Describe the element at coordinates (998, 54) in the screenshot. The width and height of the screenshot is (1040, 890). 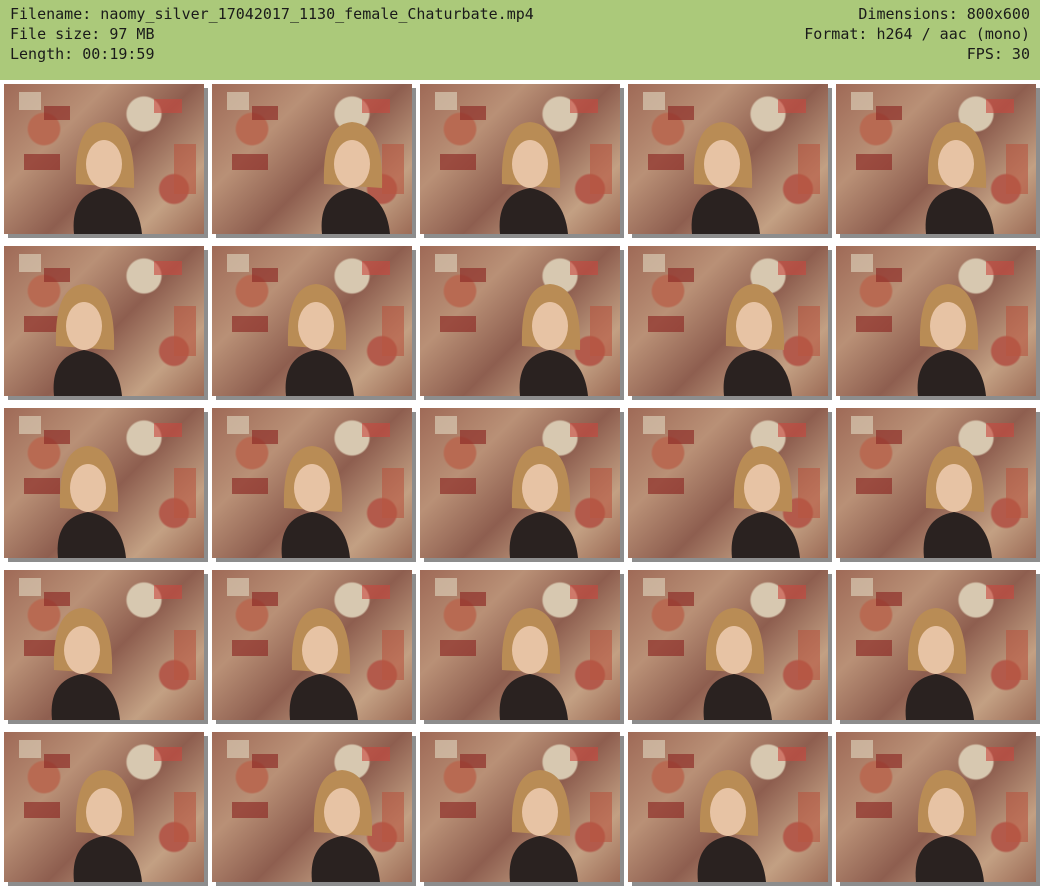
I see `fps-text: FPS: 30` at that location.